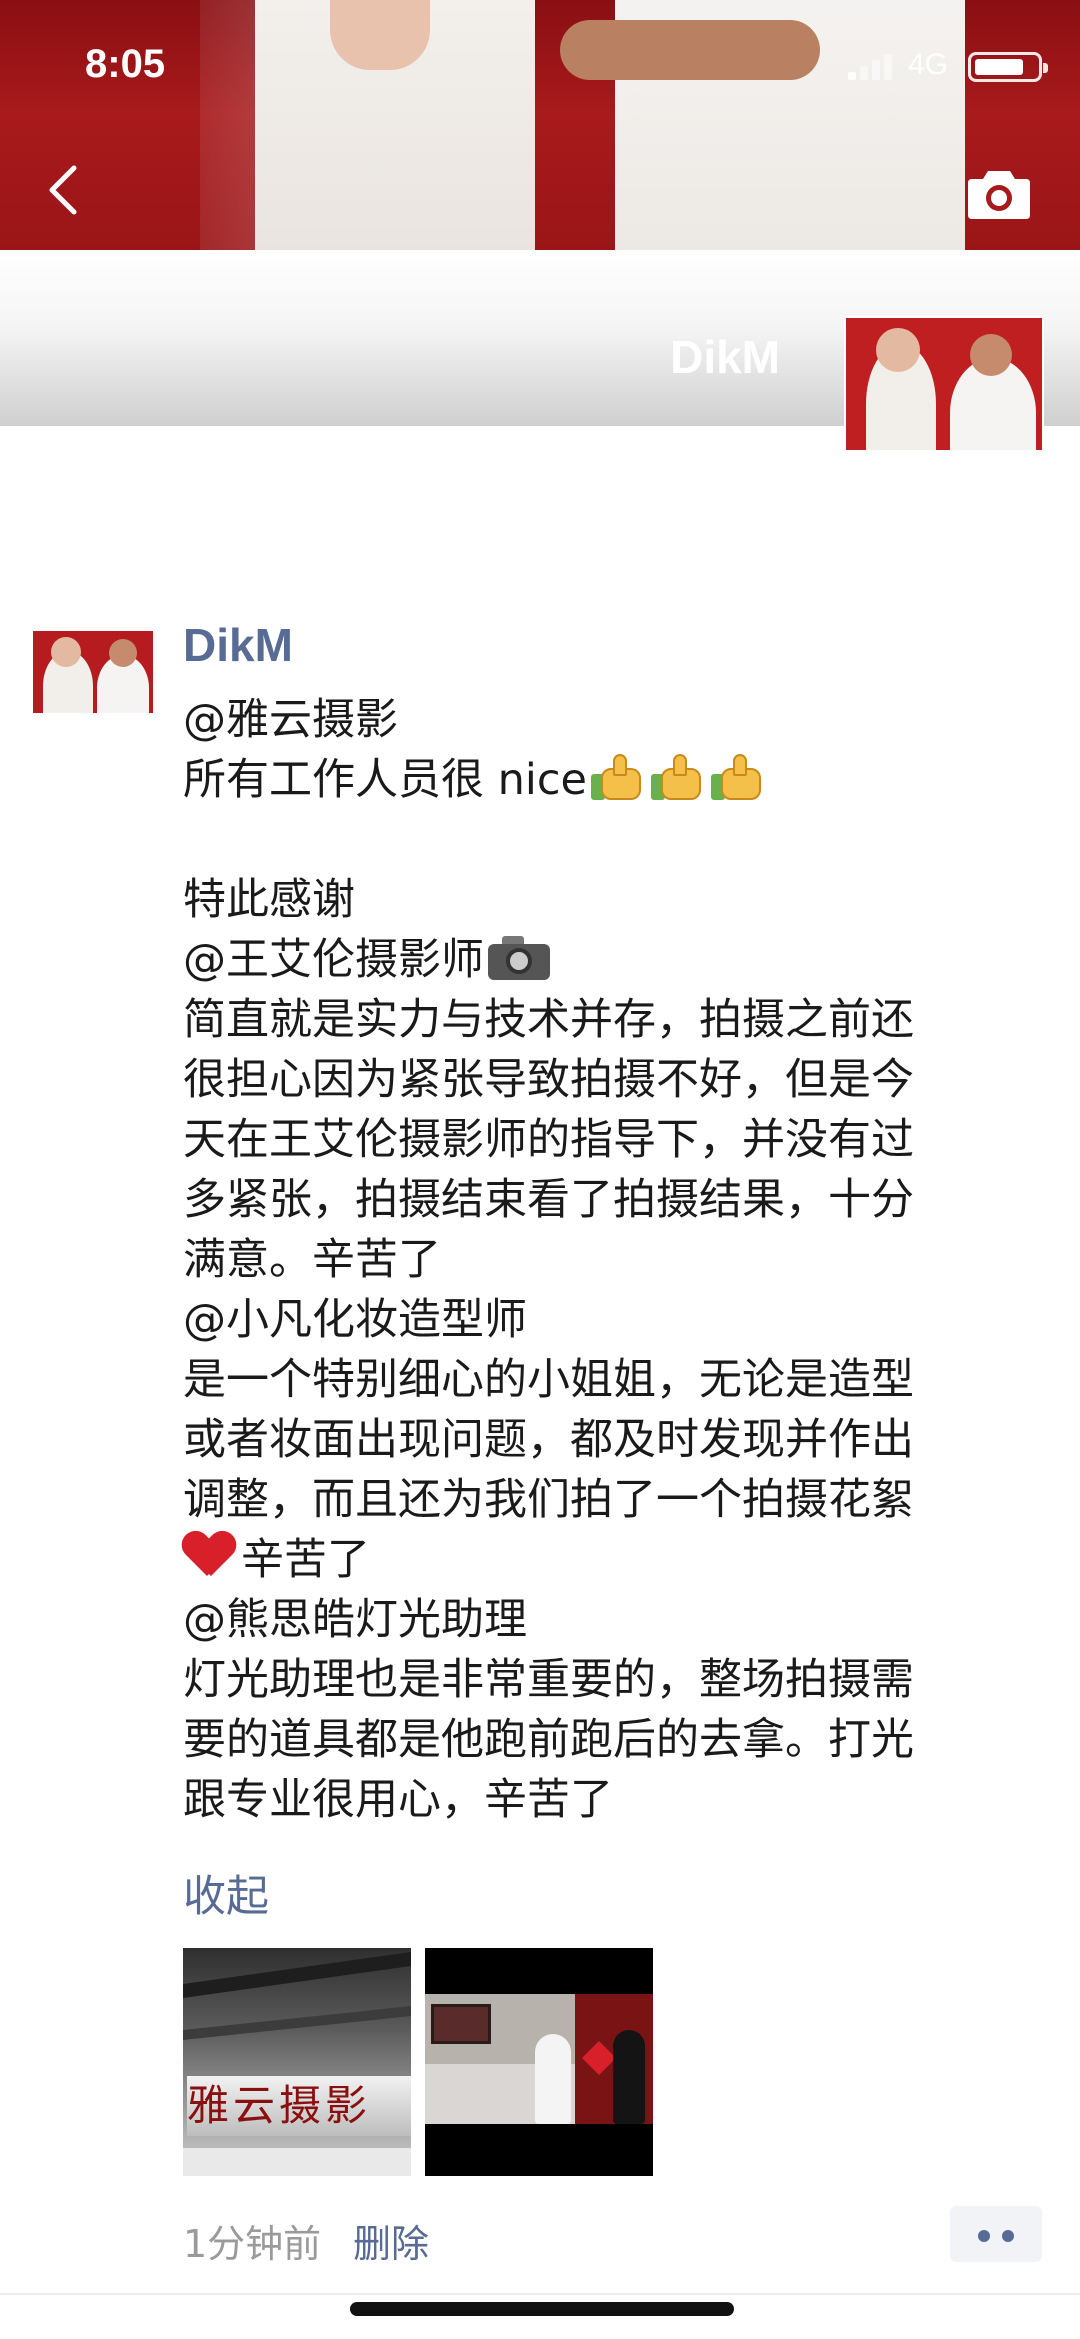 The width and height of the screenshot is (1080, 2339). I want to click on photo-bride, so click(553, 2079).